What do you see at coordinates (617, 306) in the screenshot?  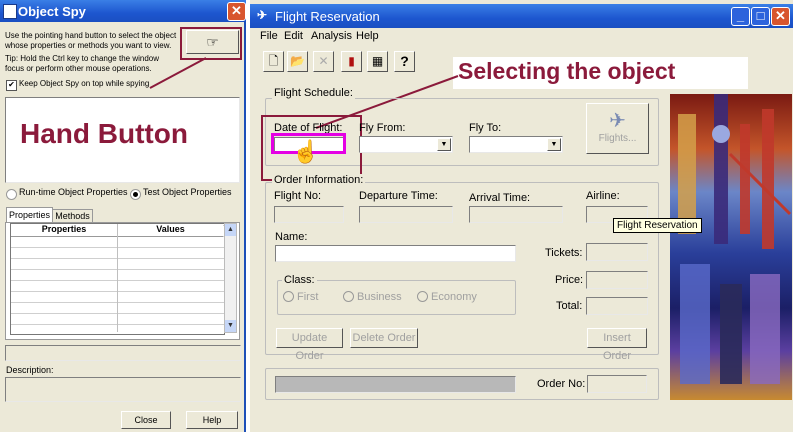 I see `total-field` at bounding box center [617, 306].